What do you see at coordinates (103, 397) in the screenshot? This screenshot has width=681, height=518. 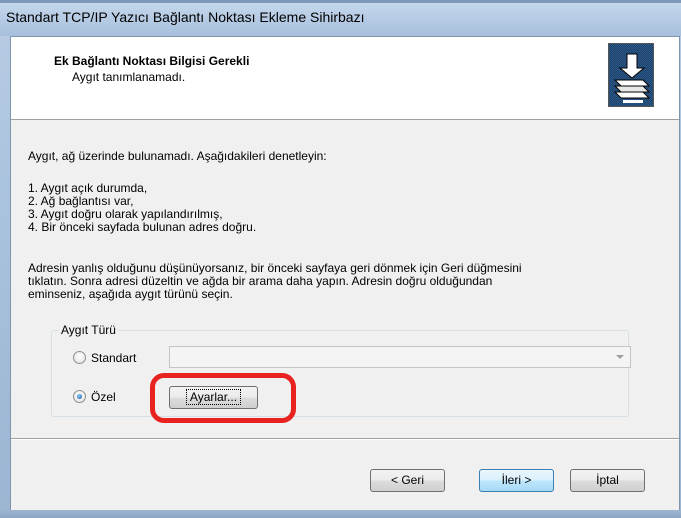 I see `custom-radio-label: Özel` at bounding box center [103, 397].